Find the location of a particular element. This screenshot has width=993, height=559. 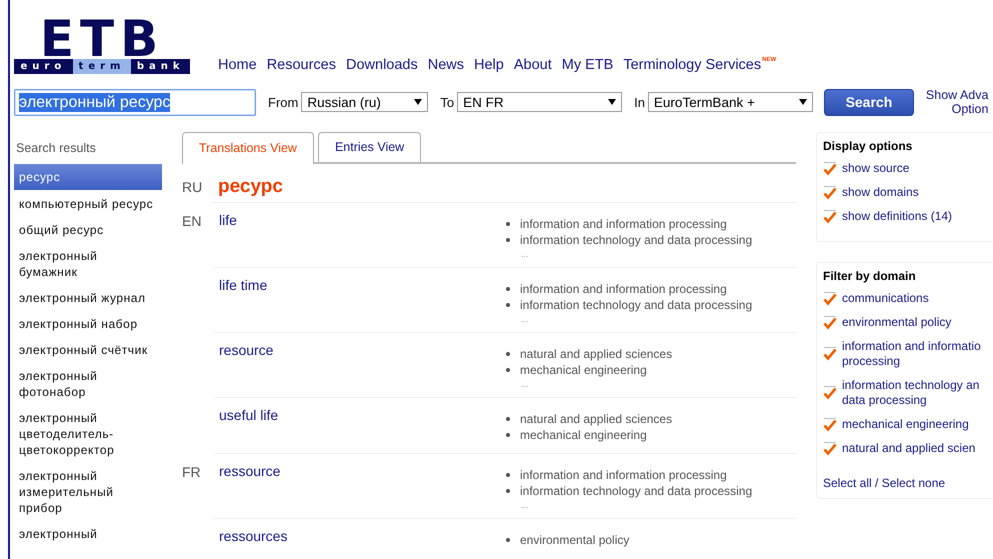

panel-title: Filter by domain is located at coordinates (870, 276).